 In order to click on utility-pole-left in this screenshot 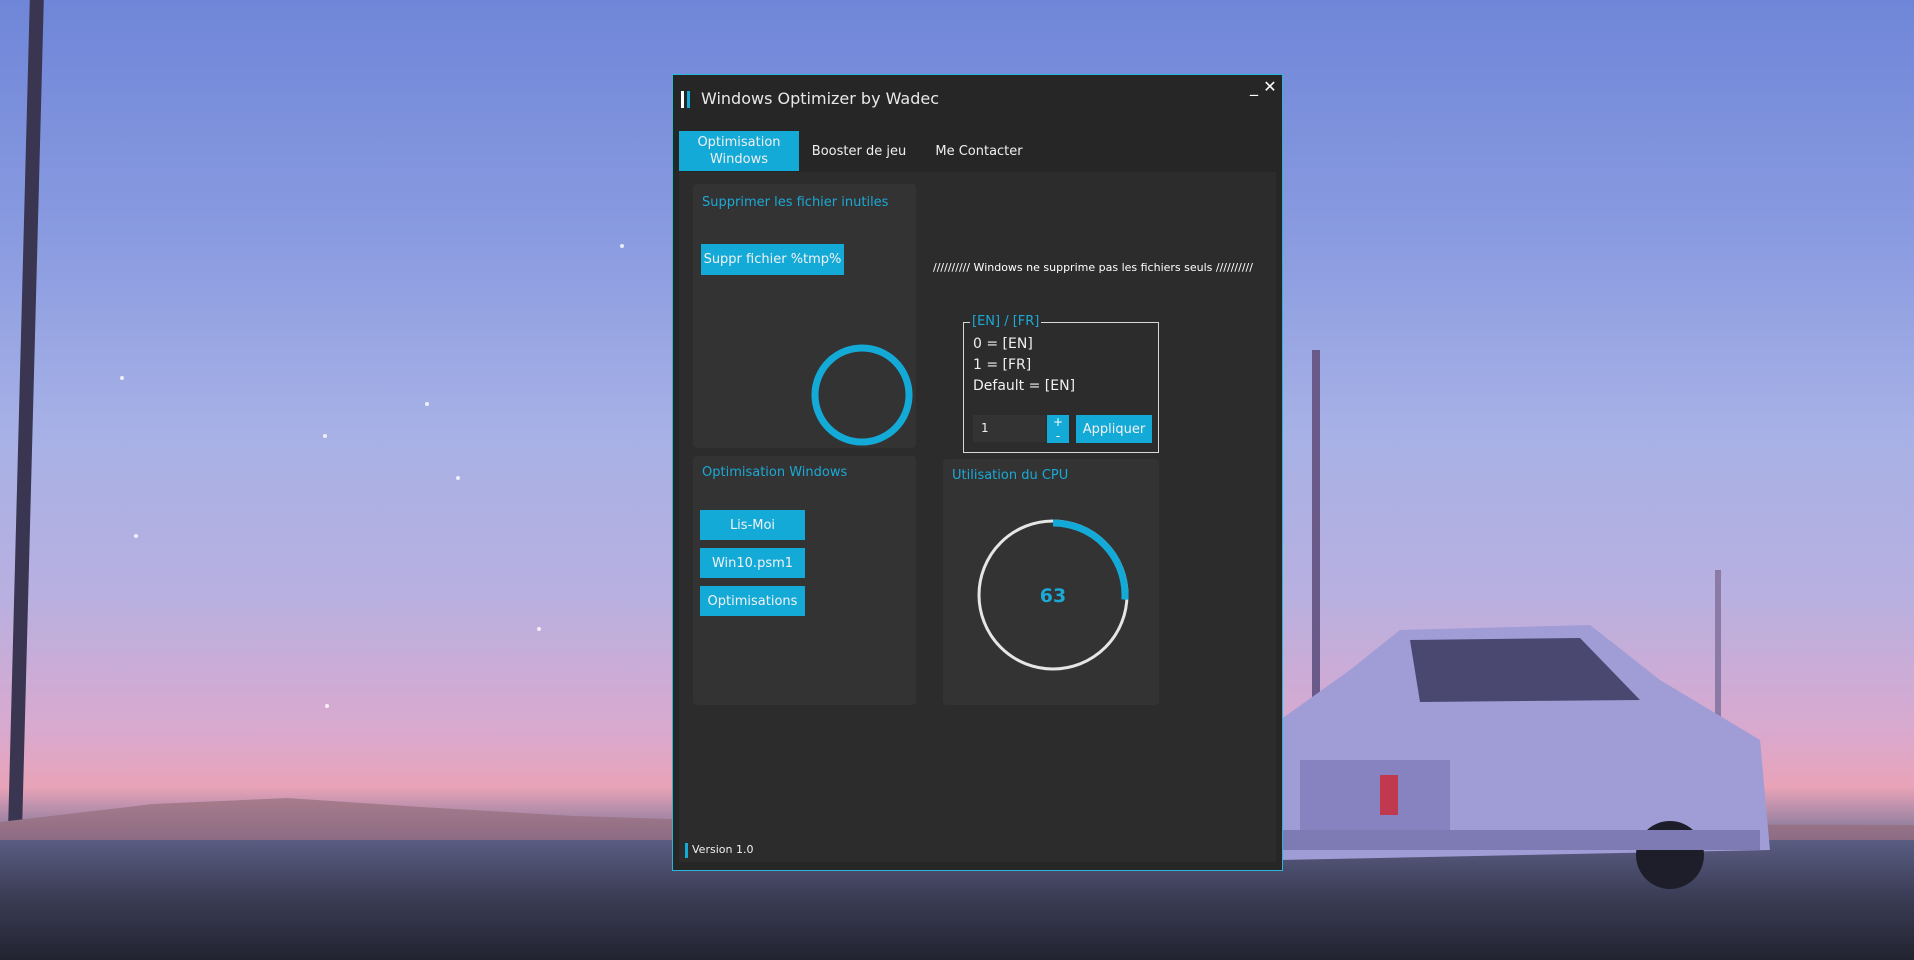, I will do `click(25, 450)`.